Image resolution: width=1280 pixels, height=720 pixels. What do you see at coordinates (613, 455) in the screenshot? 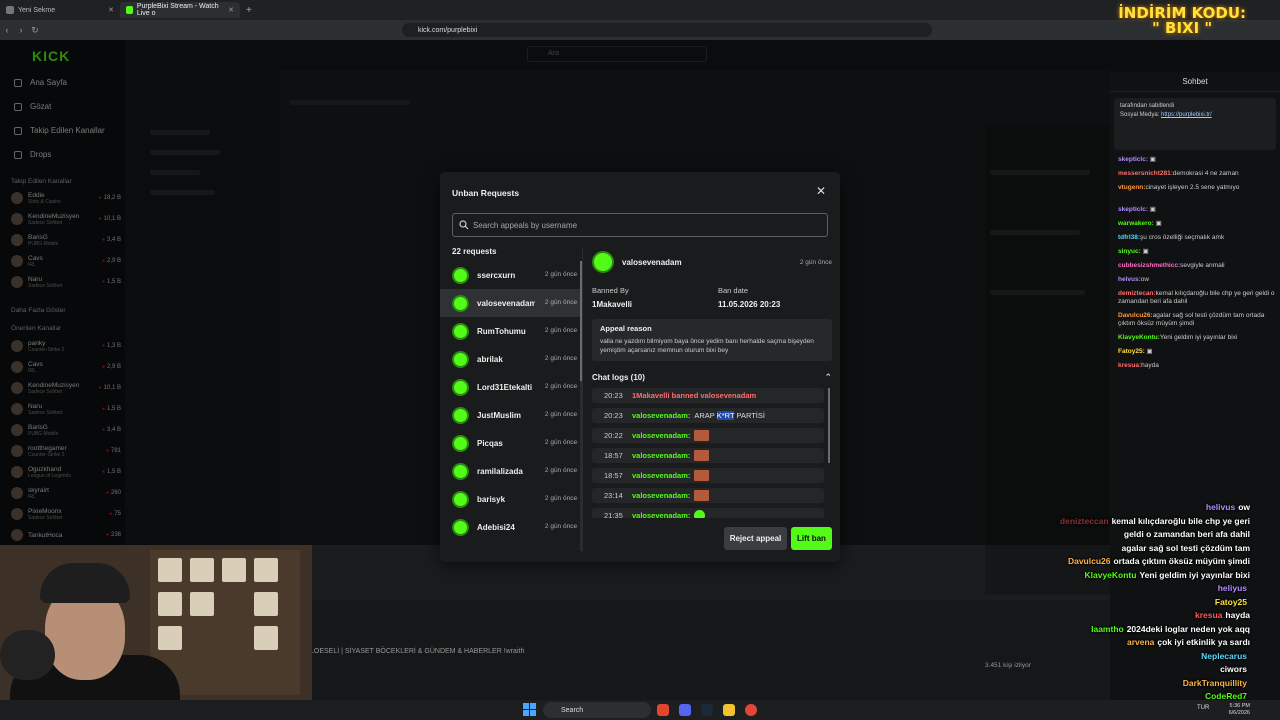
I see `log-time: 18:57` at bounding box center [613, 455].